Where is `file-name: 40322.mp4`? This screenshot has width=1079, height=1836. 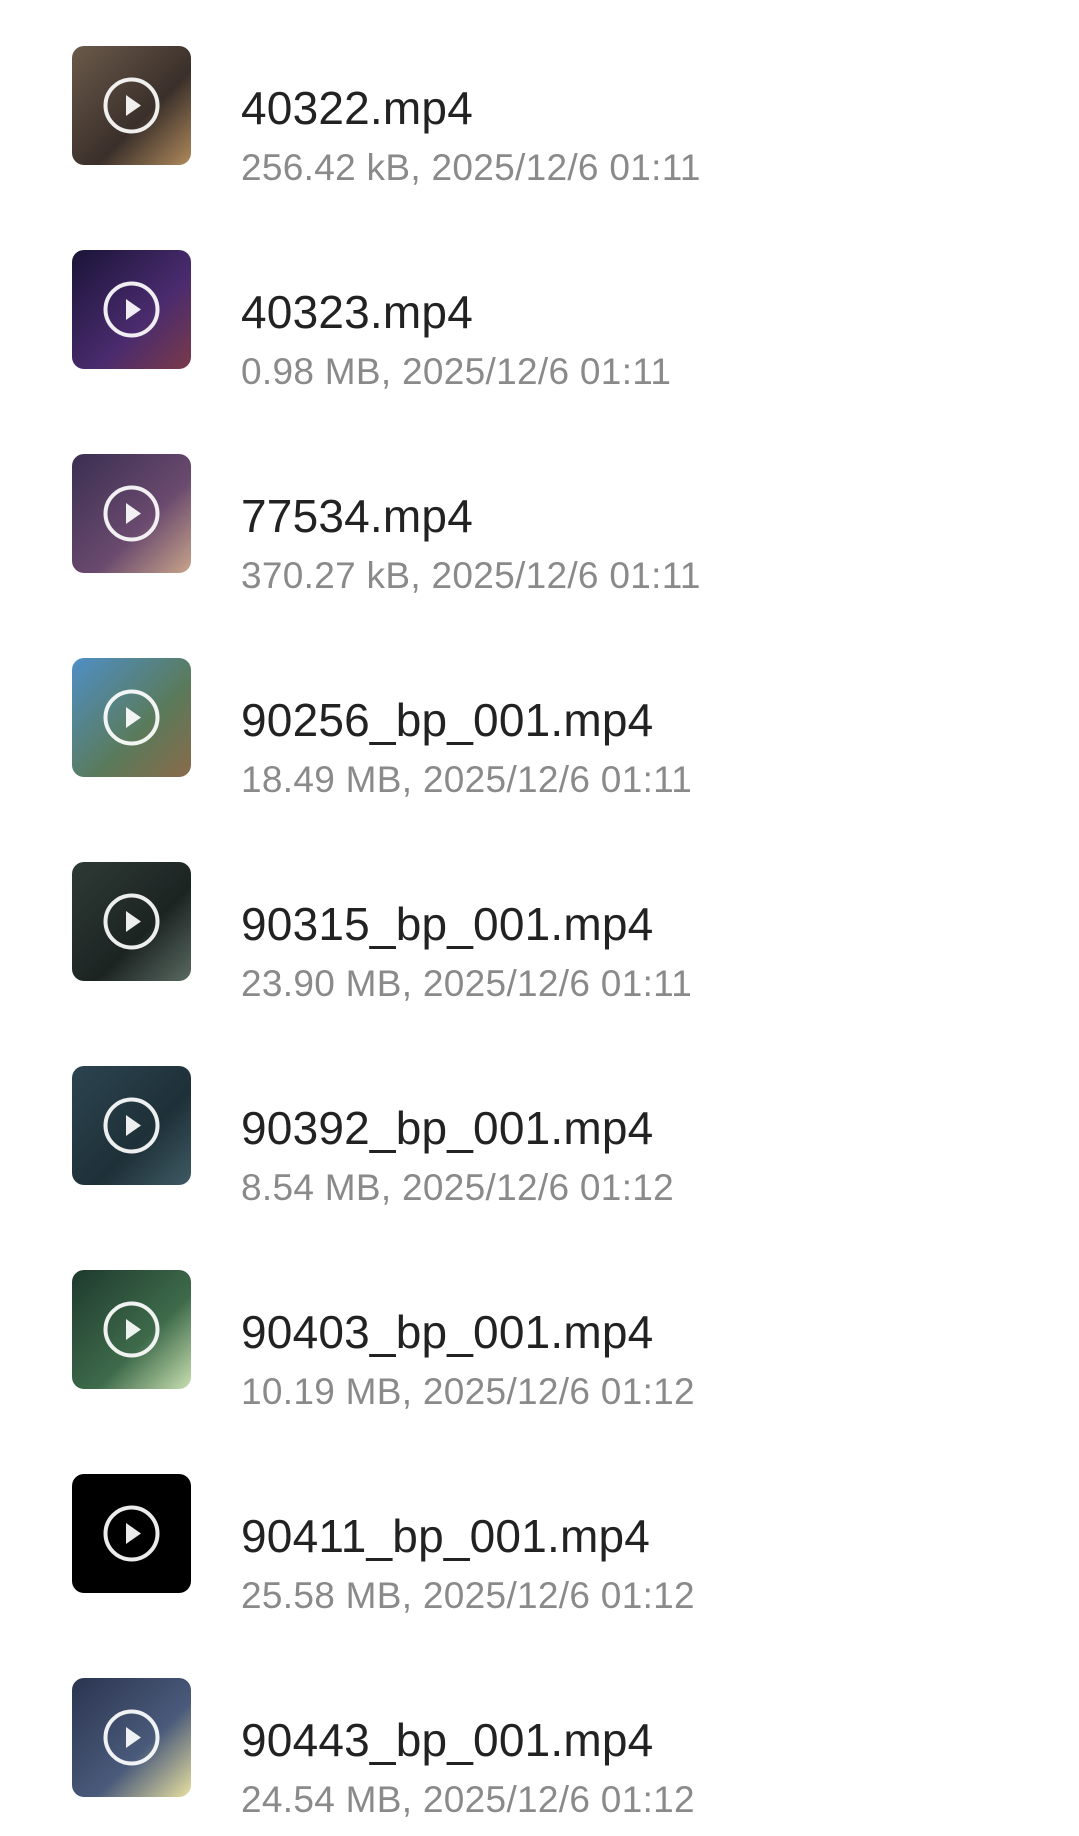 file-name: 40322.mp4 is located at coordinates (357, 108).